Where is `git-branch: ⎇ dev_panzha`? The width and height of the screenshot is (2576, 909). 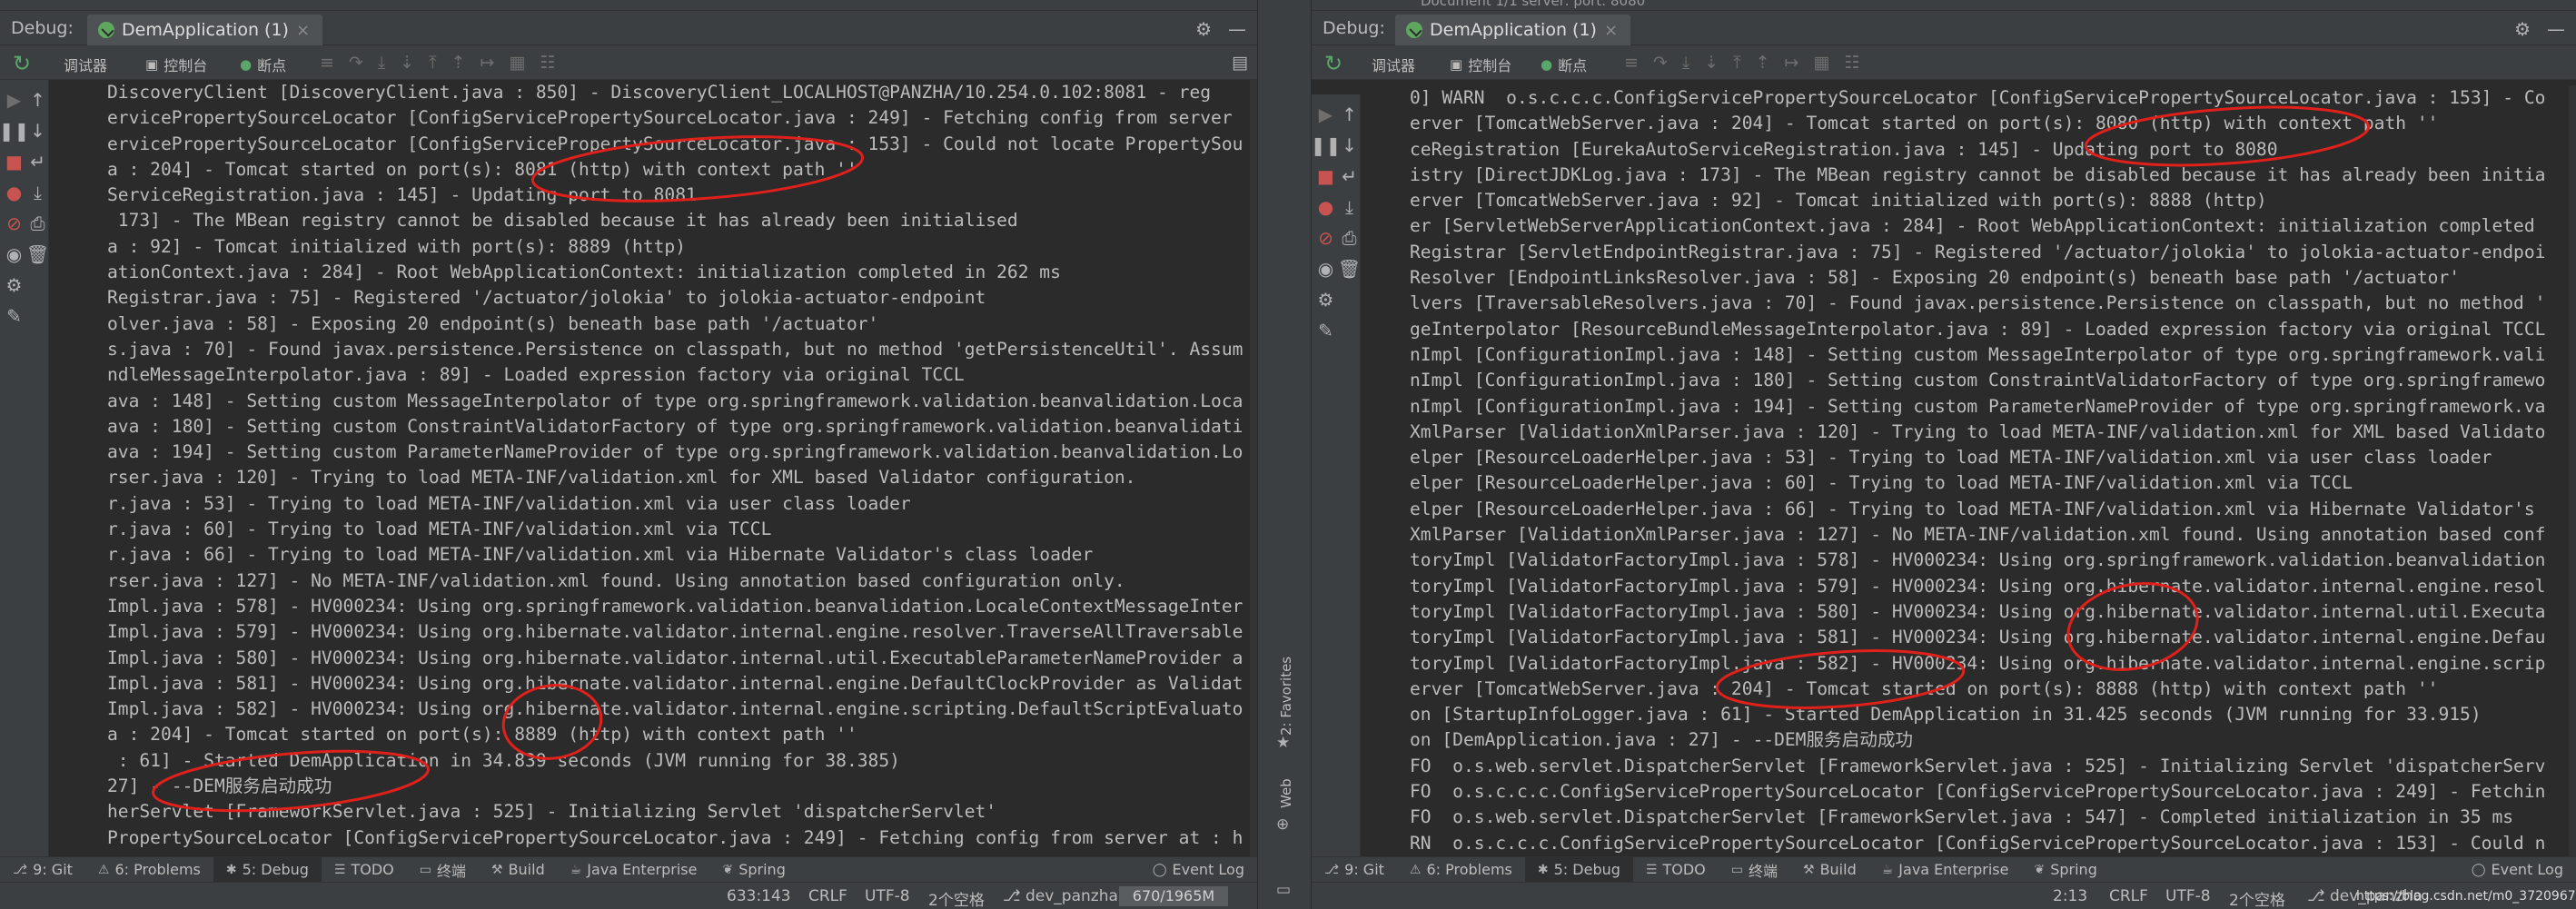 git-branch: ⎇ dev_panzha is located at coordinates (1060, 896).